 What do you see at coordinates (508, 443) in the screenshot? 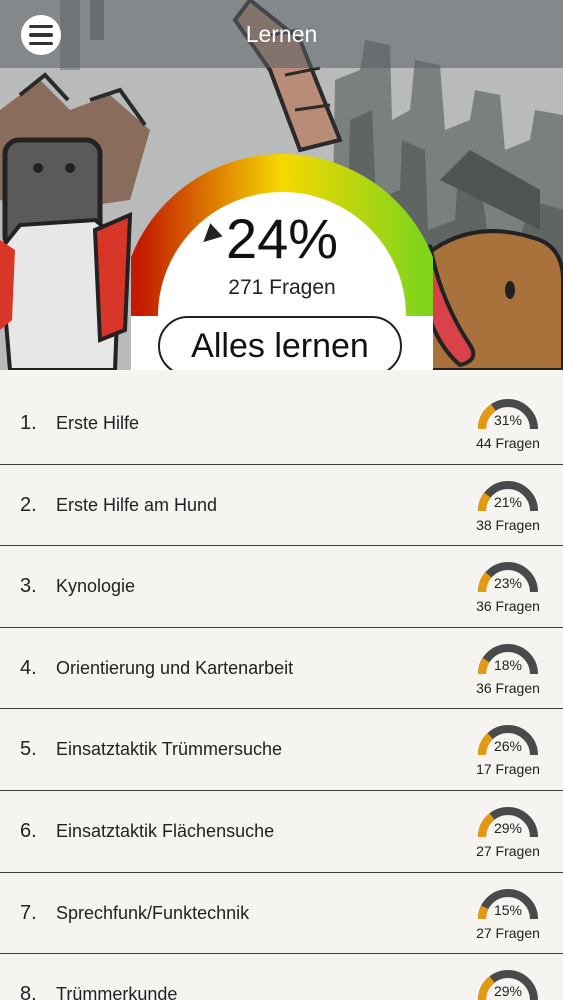
I see `topic-question-count: 44 Fragen` at bounding box center [508, 443].